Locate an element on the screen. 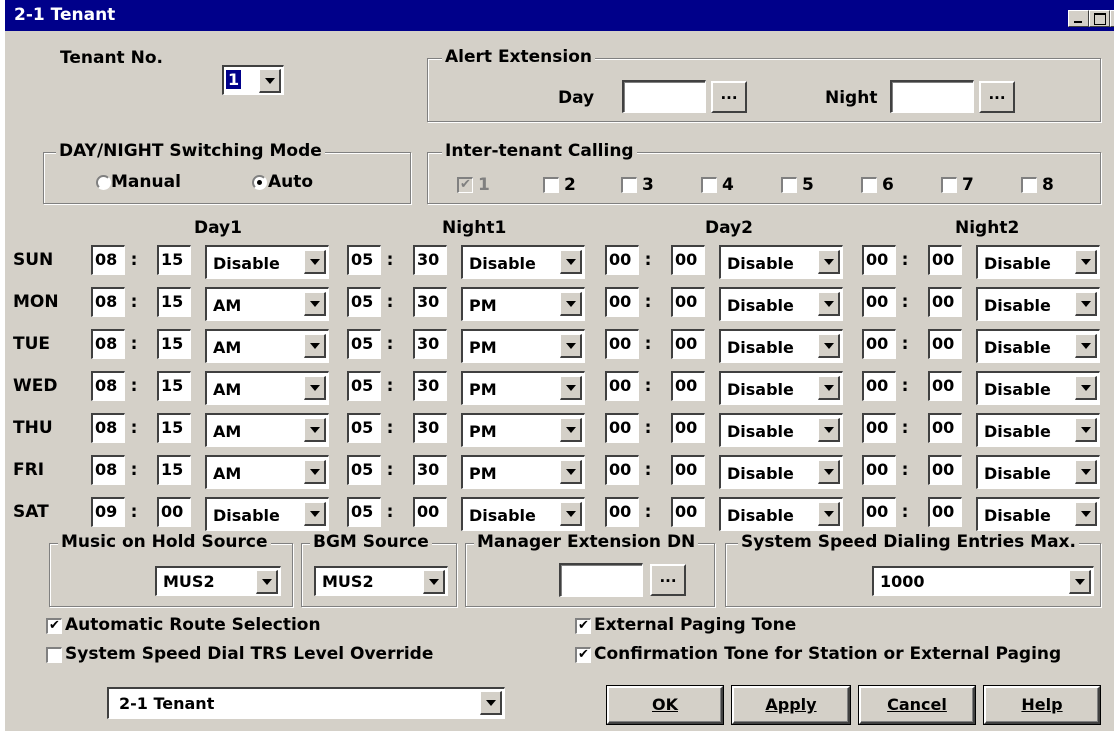 The height and width of the screenshot is (731, 1114). alert-day-input is located at coordinates (664, 96).